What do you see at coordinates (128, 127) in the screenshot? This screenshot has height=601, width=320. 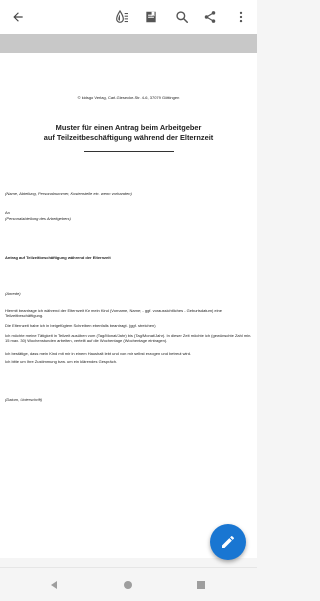 I see `document-title-line1: Muster für einen Antrag beim Arbeitgeber` at bounding box center [128, 127].